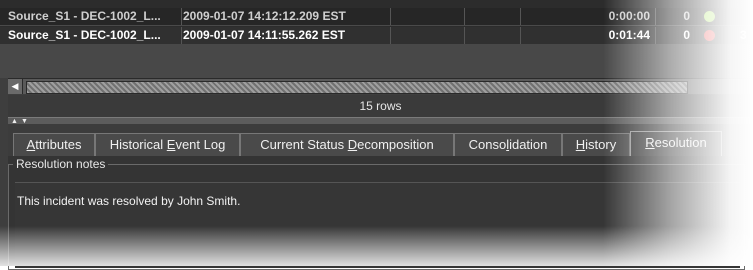  Describe the element at coordinates (743, 35) in the screenshot. I see `extra-cell: 3` at that location.